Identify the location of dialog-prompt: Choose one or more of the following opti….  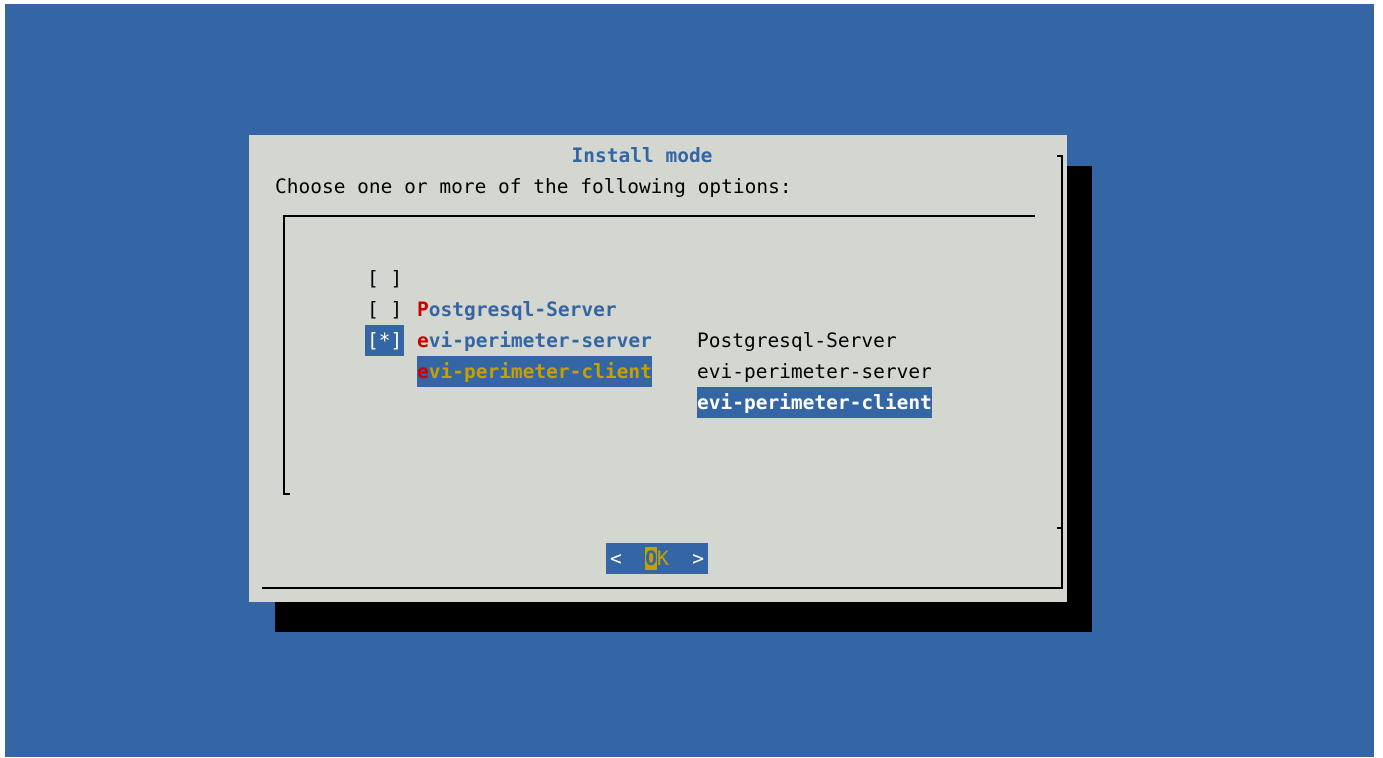
(533, 186).